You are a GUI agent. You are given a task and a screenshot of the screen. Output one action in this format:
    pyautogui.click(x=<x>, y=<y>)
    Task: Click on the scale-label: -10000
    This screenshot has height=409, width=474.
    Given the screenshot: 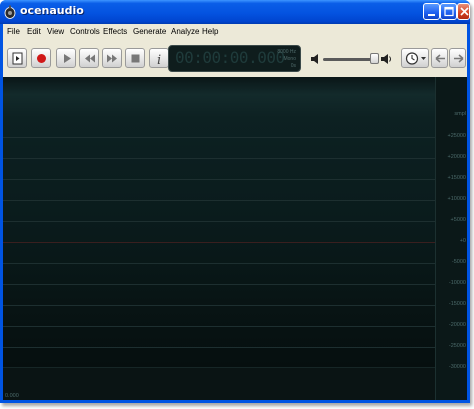 What is the action you would take?
    pyautogui.click(x=457, y=283)
    